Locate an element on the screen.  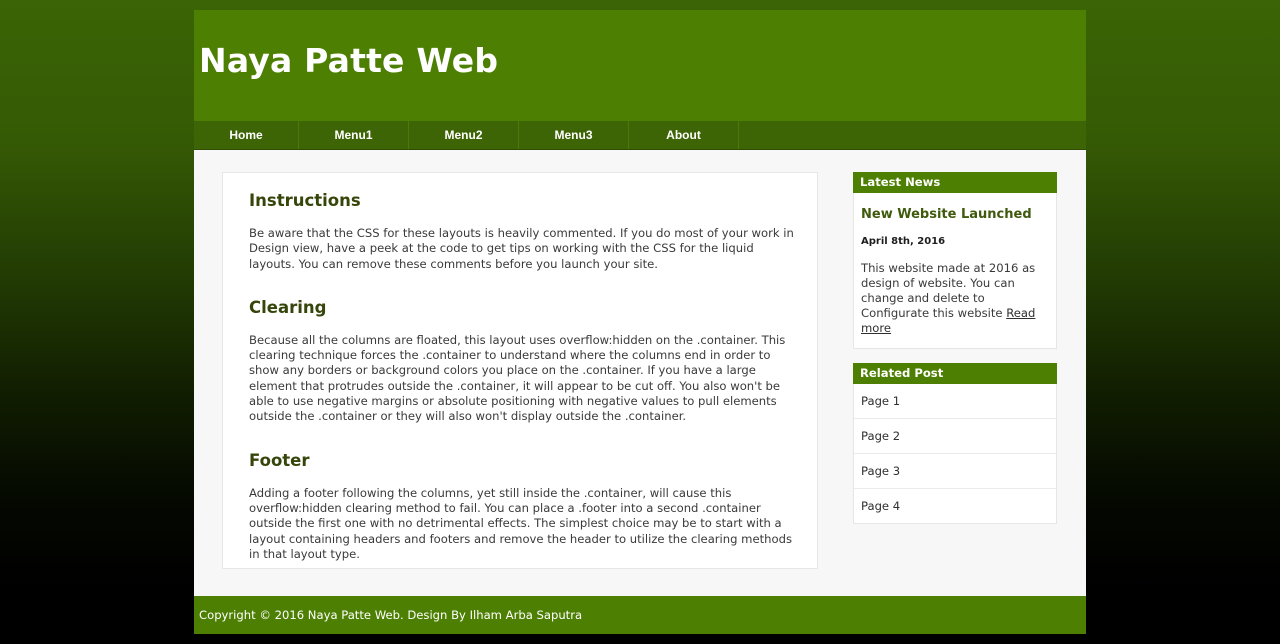
news-post-date: April 8th, 2016 is located at coordinates (903, 241).